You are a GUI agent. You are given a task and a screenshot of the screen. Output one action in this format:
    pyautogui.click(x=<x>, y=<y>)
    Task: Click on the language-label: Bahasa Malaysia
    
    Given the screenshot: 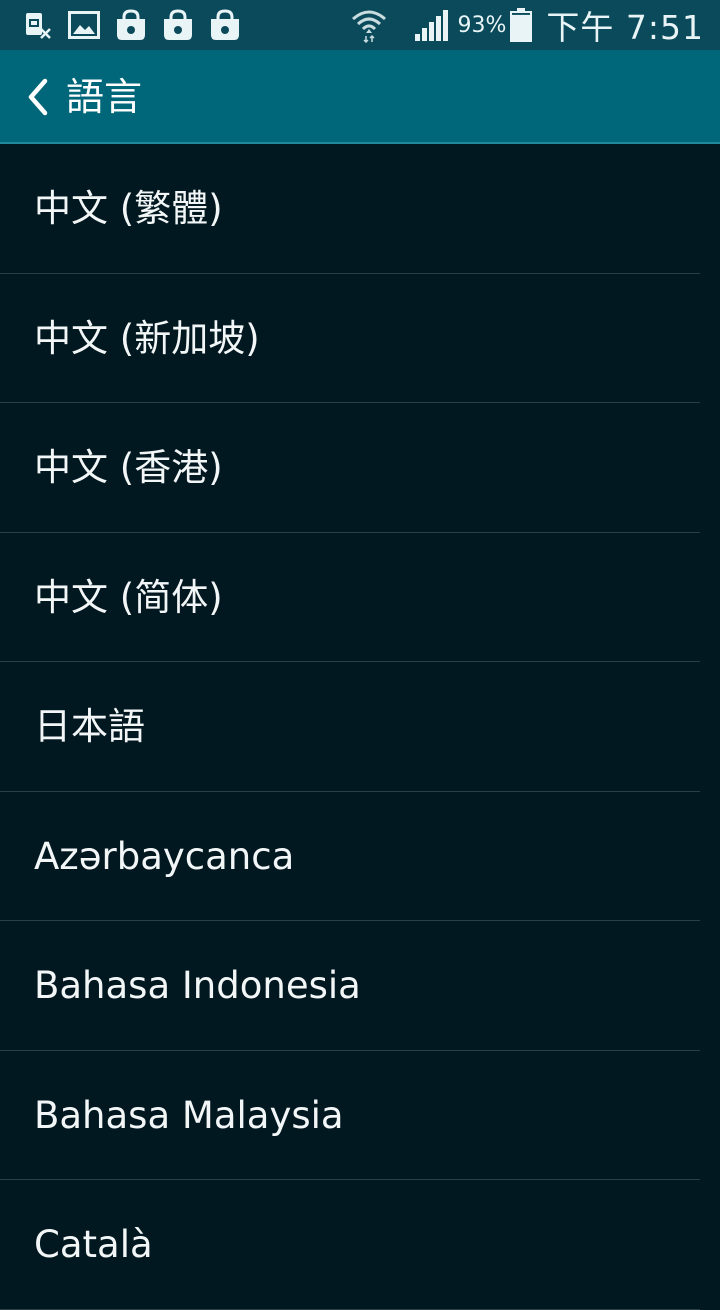 What is the action you would take?
    pyautogui.click(x=189, y=1115)
    